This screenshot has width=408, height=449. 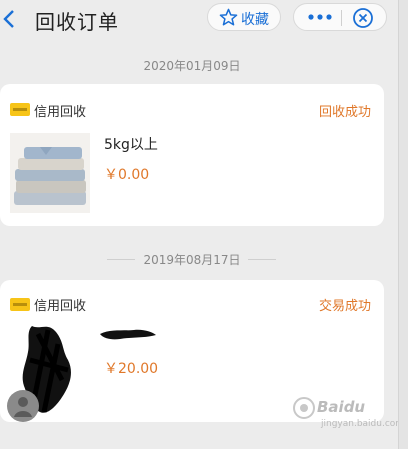 What do you see at coordinates (10, 19) in the screenshot?
I see `chevron-left-icon` at bounding box center [10, 19].